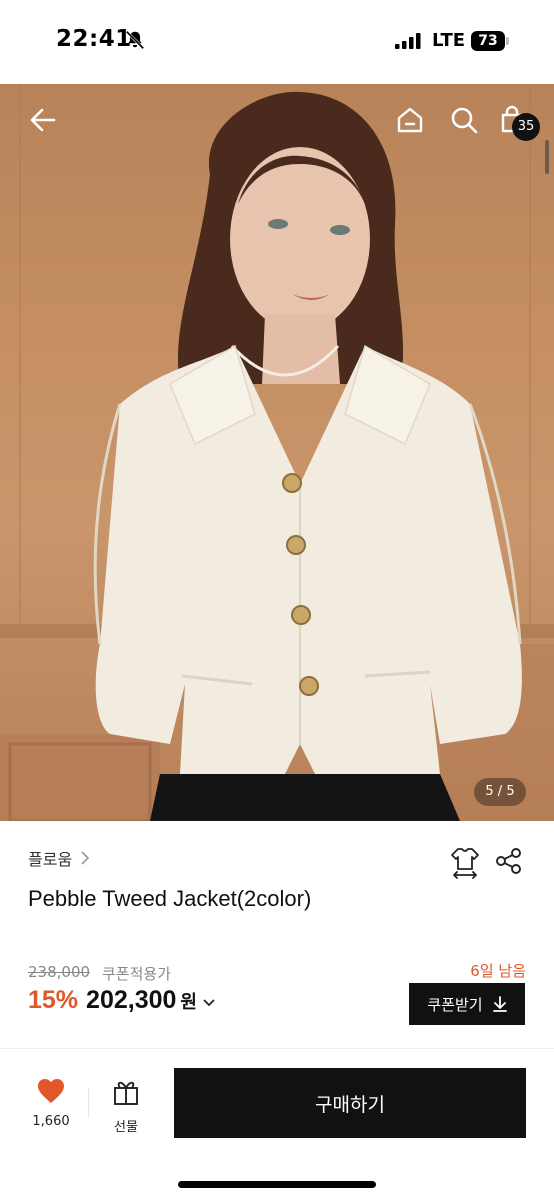  I want to click on brand-link: 플로움, so click(59, 858).